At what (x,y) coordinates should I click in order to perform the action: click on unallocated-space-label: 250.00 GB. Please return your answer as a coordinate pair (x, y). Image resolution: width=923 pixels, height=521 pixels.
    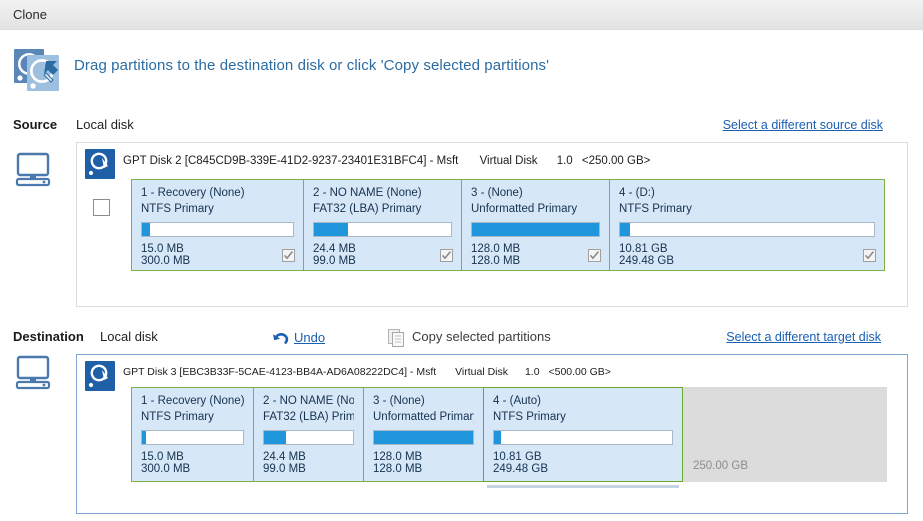
    Looking at the image, I should click on (720, 466).